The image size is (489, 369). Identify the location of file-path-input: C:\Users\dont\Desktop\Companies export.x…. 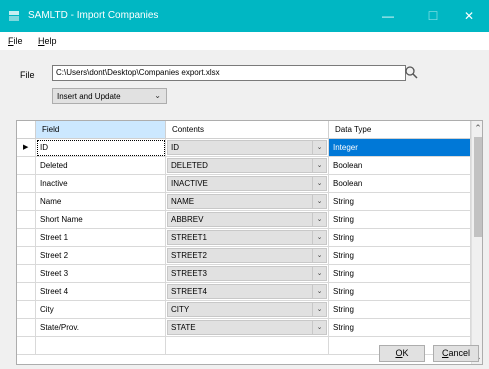
(229, 73).